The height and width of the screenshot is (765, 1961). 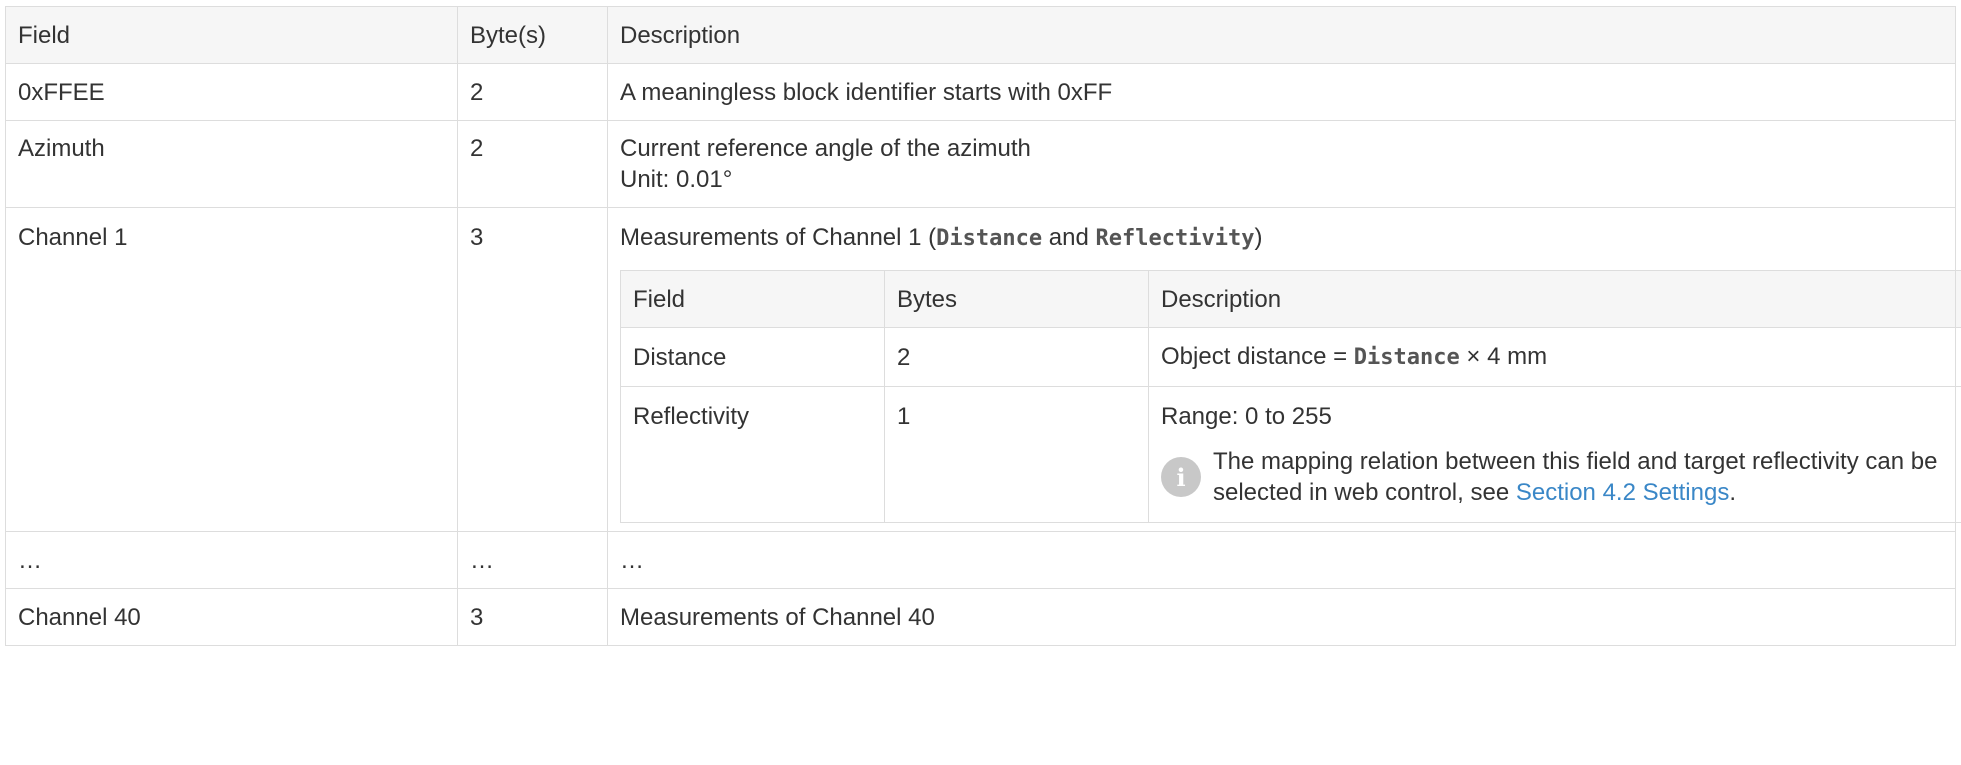 I want to click on header-bytes: Byte(s), so click(x=532, y=35).